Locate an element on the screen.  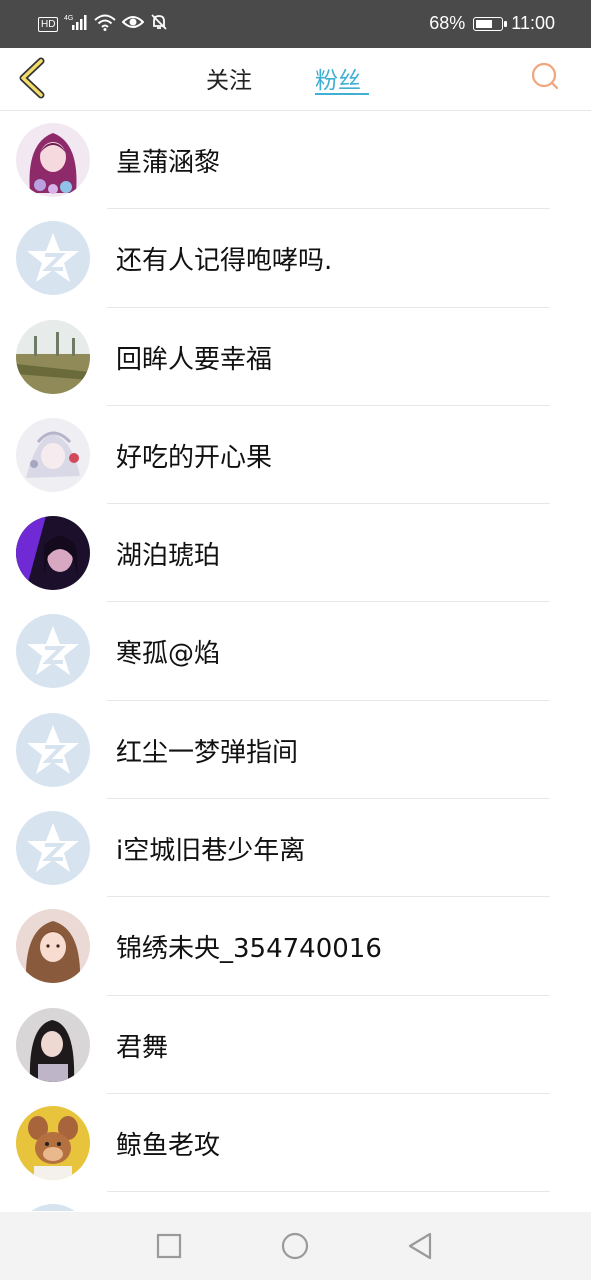
bell-off-icon is located at coordinates (159, 24).